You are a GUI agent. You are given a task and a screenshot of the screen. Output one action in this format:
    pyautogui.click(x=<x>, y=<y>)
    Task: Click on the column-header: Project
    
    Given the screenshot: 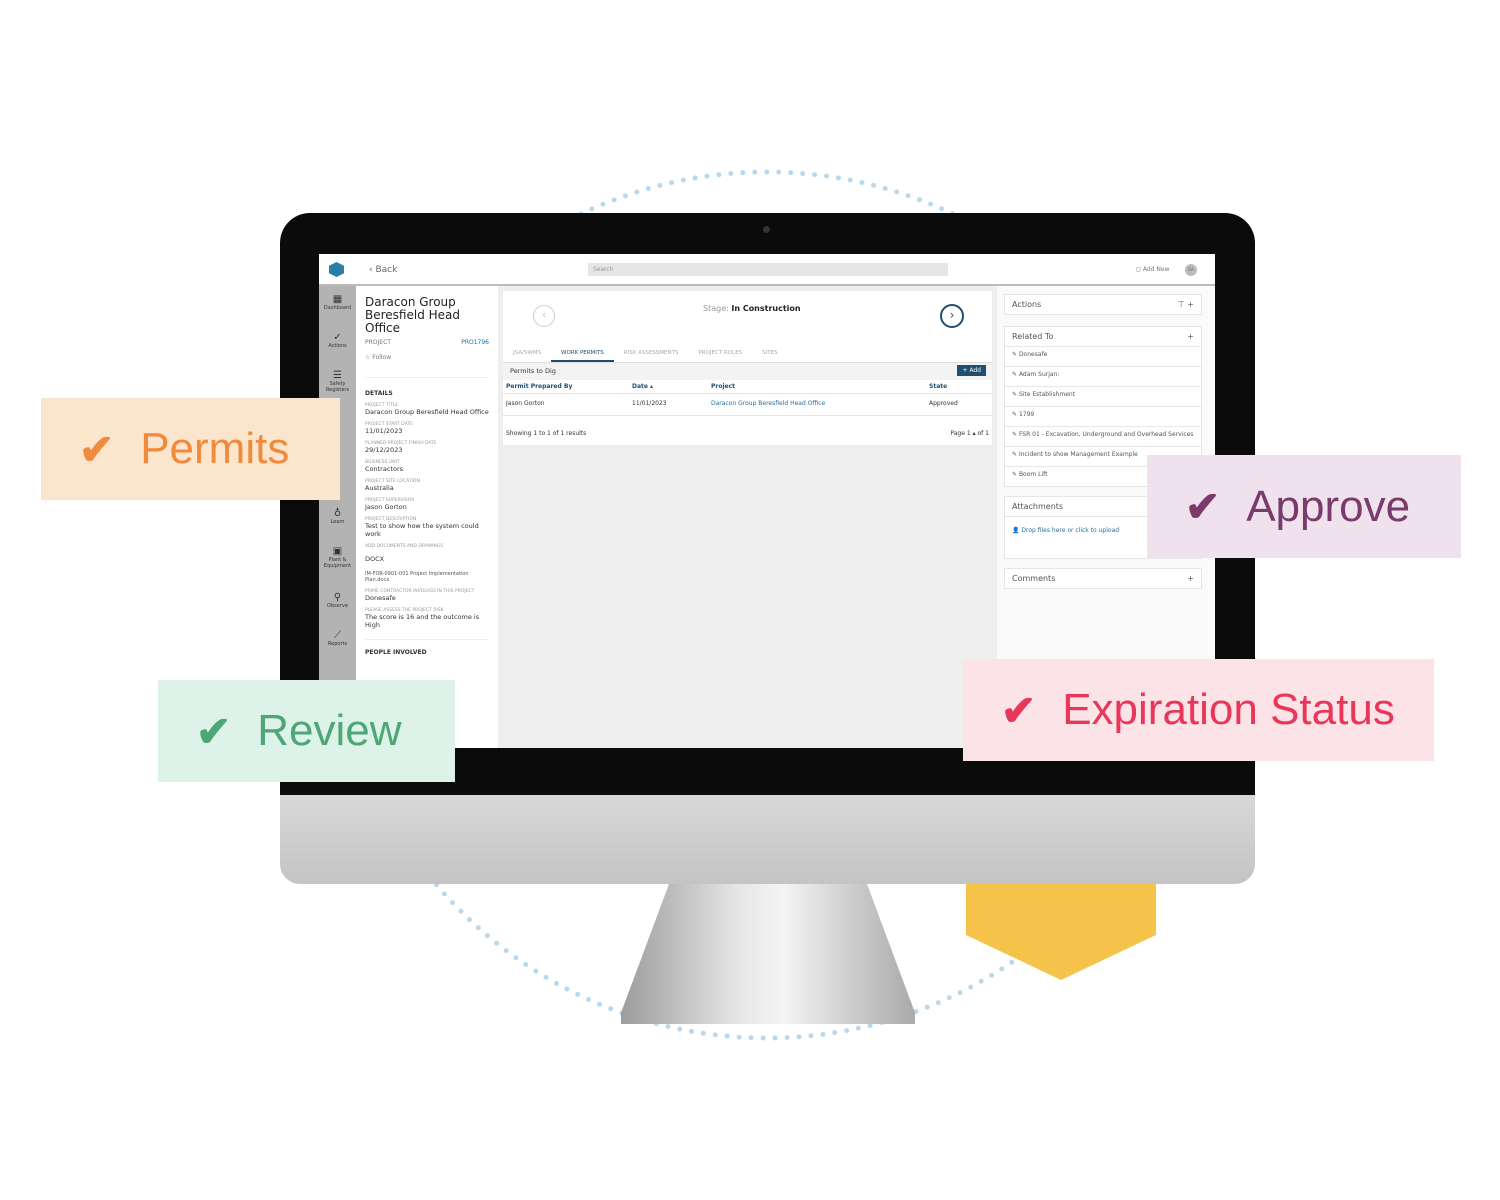 What is the action you would take?
    pyautogui.click(x=723, y=386)
    